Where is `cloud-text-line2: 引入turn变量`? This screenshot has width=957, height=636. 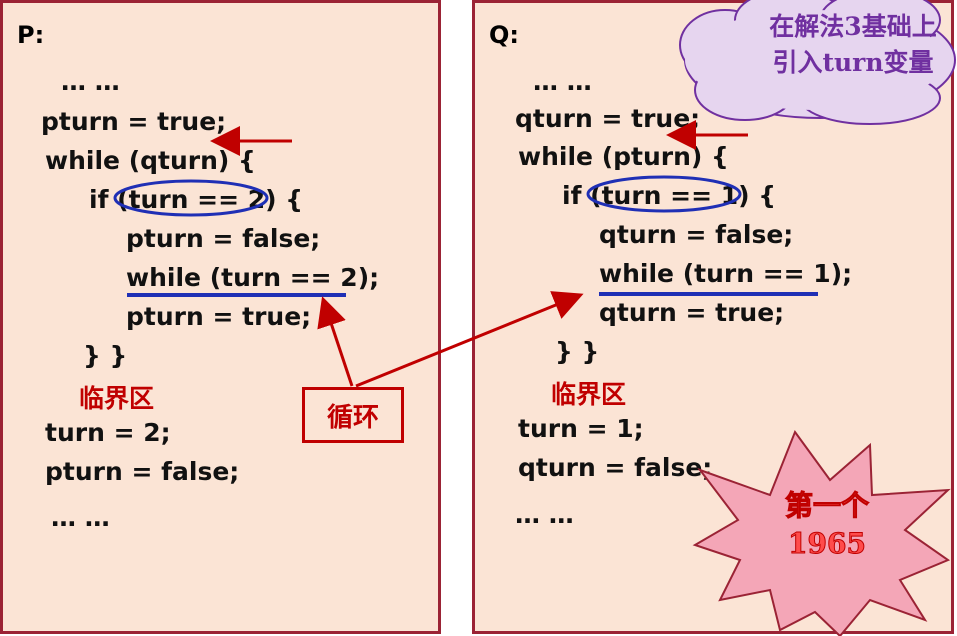
cloud-text-line2: 引入turn变量 is located at coordinates (853, 62).